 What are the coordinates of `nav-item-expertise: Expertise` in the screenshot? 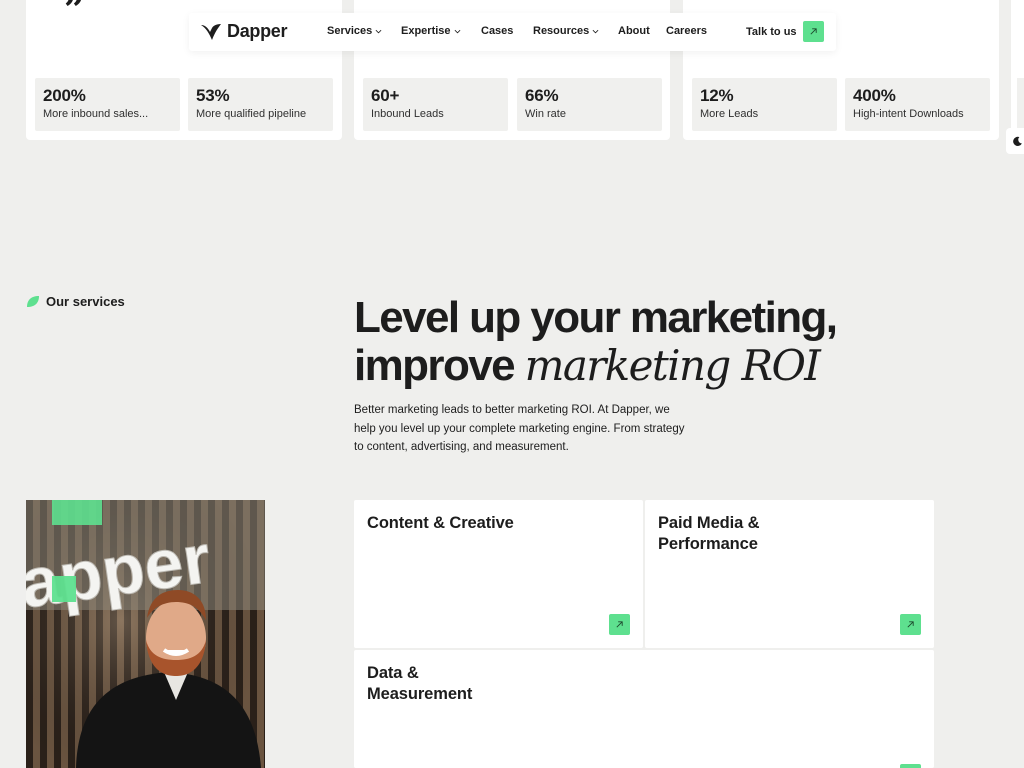 It's located at (431, 31).